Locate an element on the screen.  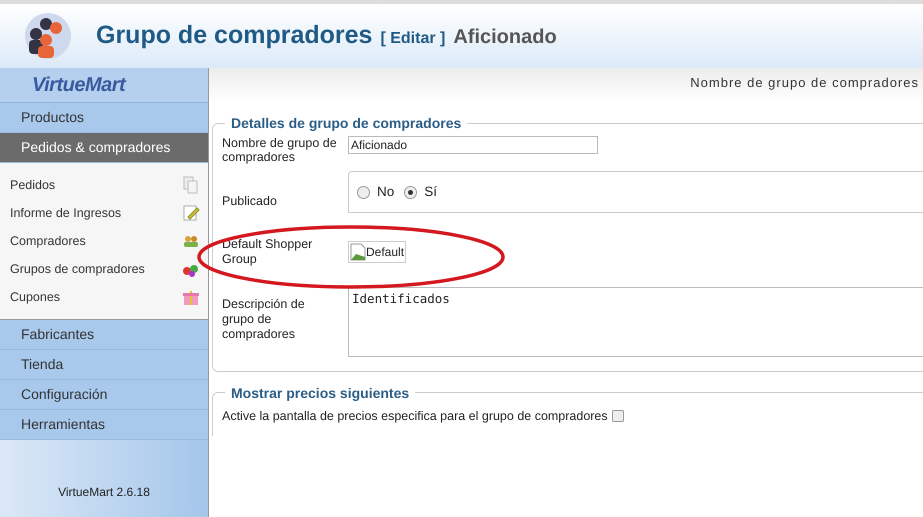
edit-label: [ Editar ] is located at coordinates (413, 39).